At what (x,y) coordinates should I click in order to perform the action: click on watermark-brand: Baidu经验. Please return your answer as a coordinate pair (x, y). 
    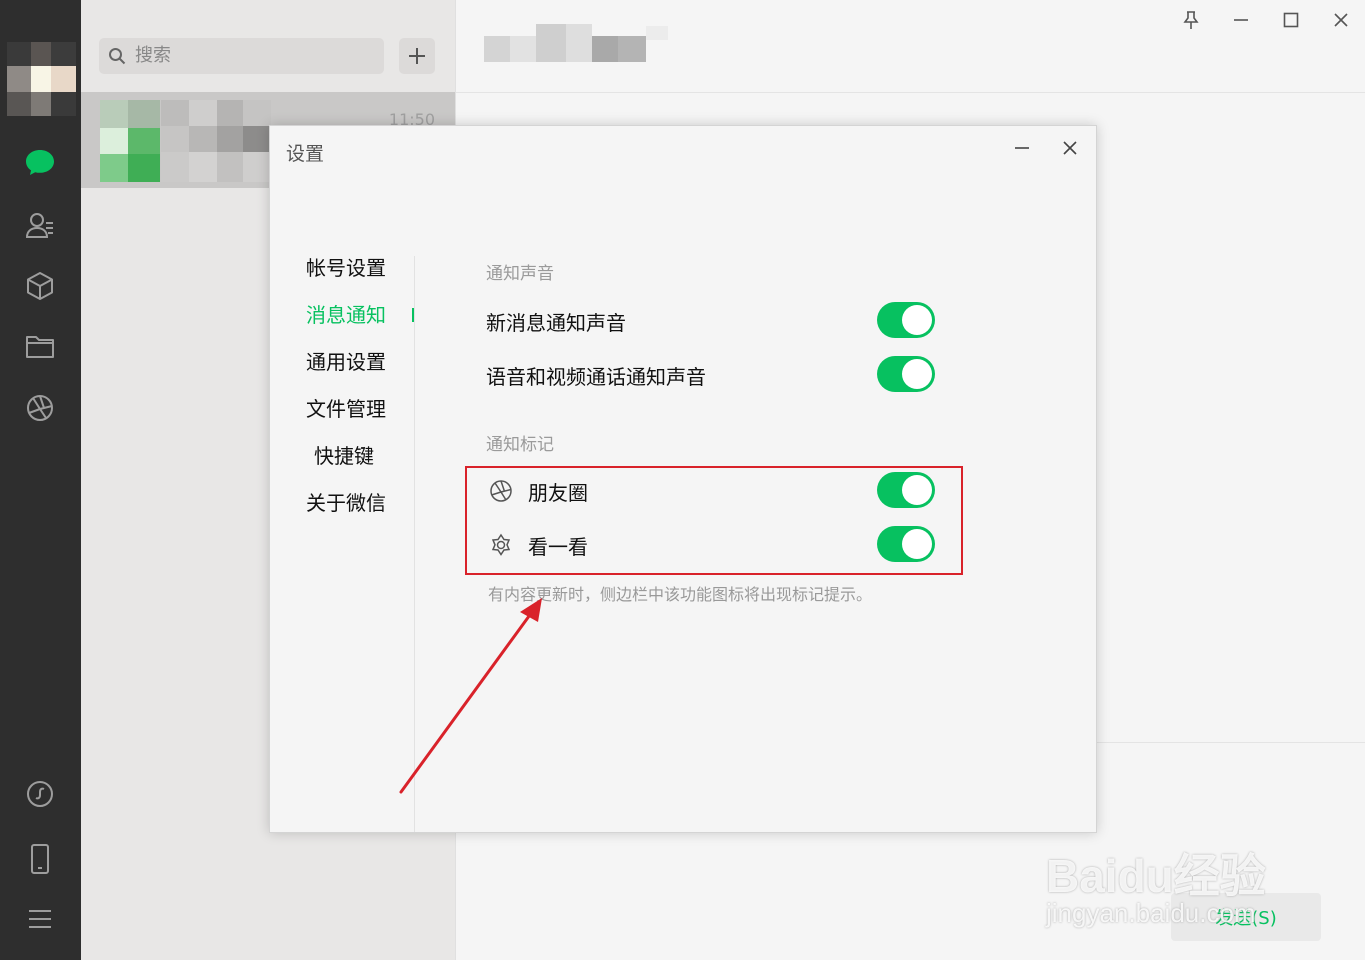
    Looking at the image, I should click on (1156, 876).